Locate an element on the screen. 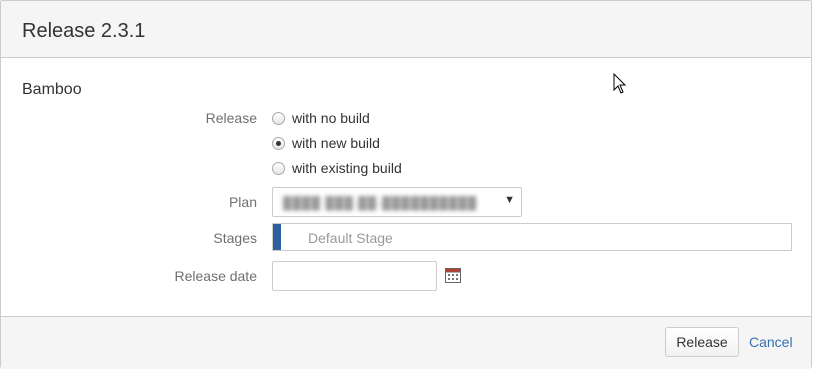  radio-new-build is located at coordinates (278, 143).